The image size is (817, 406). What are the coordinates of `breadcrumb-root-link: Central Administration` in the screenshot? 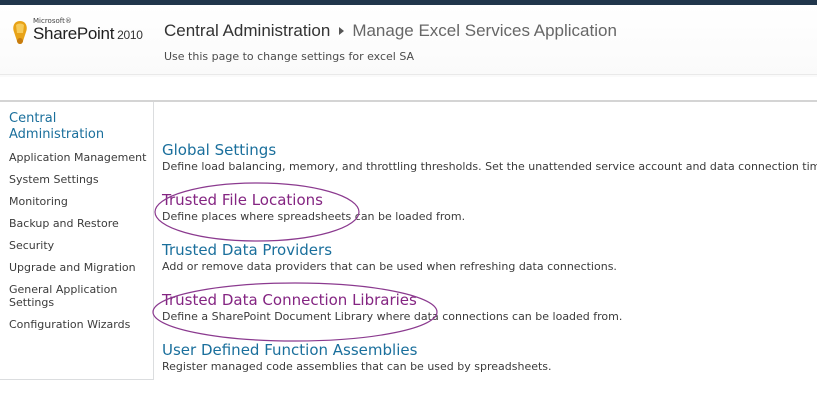 It's located at (247, 30).